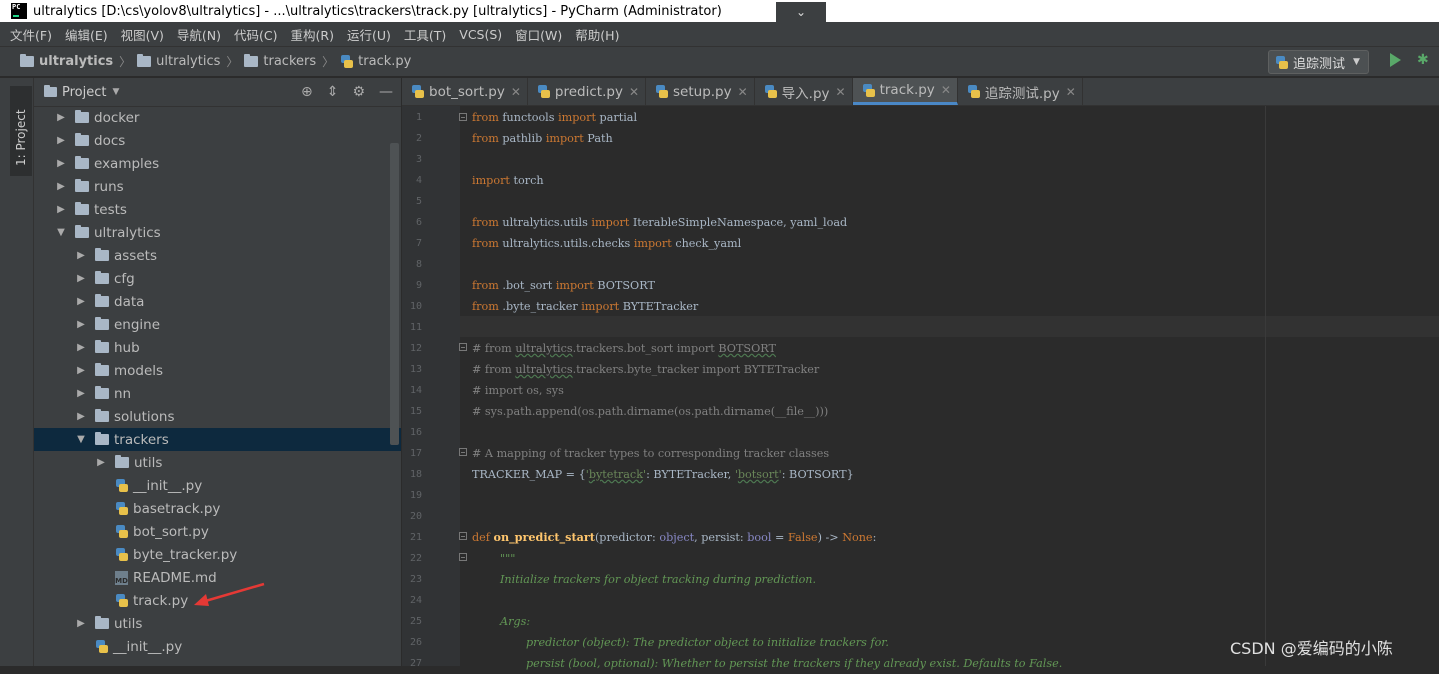 Image resolution: width=1439 pixels, height=674 pixels. What do you see at coordinates (538, 34) in the screenshot?
I see `menu-window: 窗口(W)` at bounding box center [538, 34].